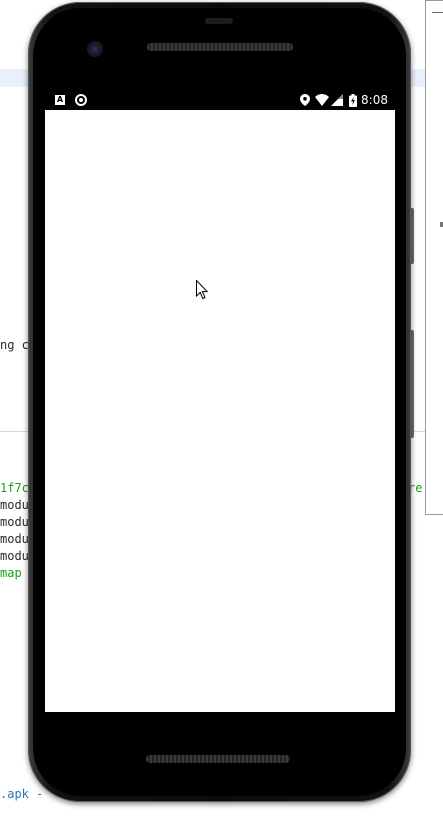 This screenshot has width=443, height=820. What do you see at coordinates (202, 290) in the screenshot?
I see `mouse-cursor-icon` at bounding box center [202, 290].